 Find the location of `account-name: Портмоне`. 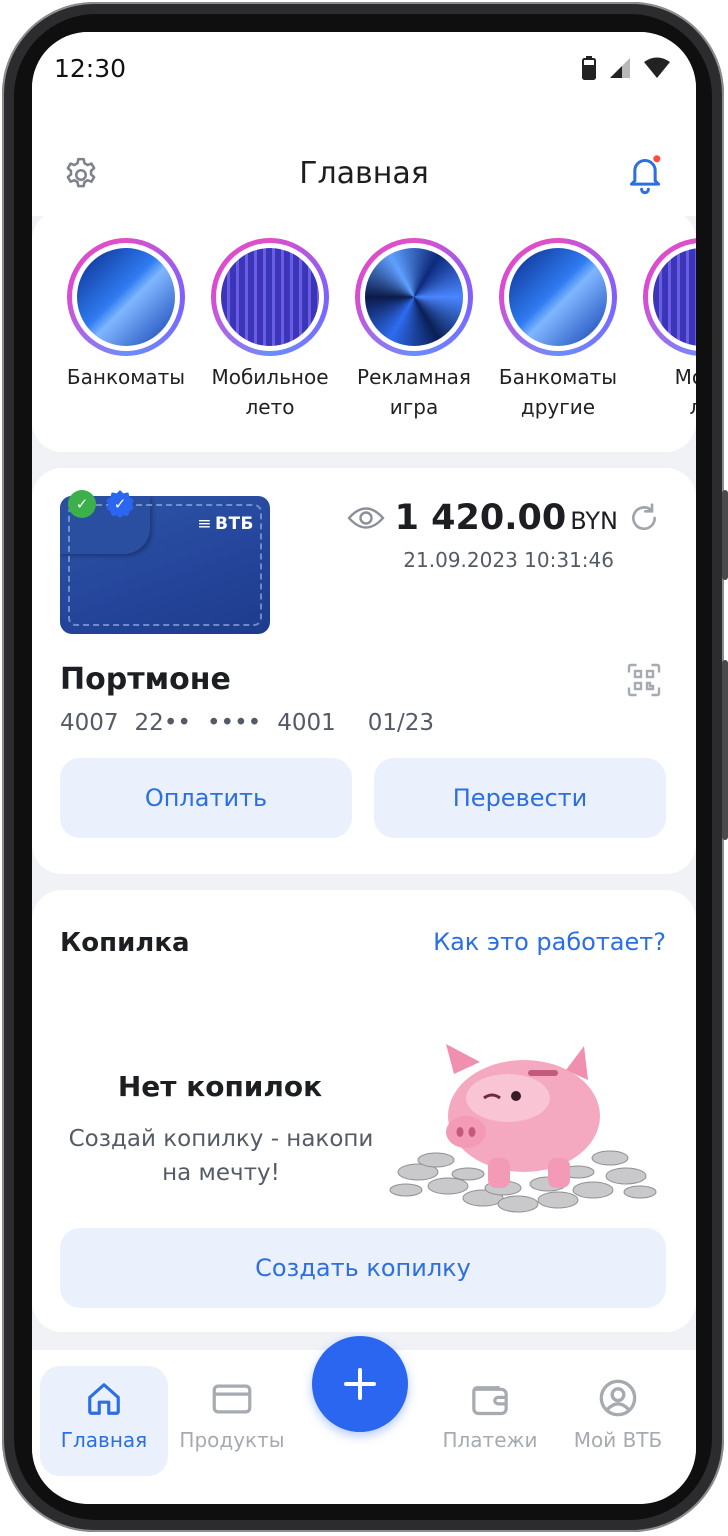

account-name: Портмоне is located at coordinates (145, 679).